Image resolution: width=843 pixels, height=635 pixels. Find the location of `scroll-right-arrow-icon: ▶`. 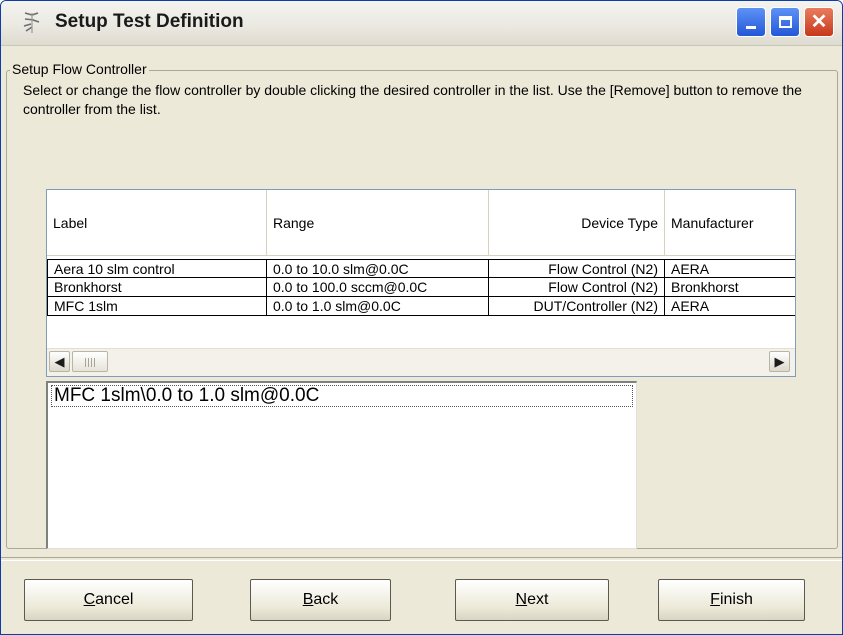

scroll-right-arrow-icon: ▶ is located at coordinates (779, 361).